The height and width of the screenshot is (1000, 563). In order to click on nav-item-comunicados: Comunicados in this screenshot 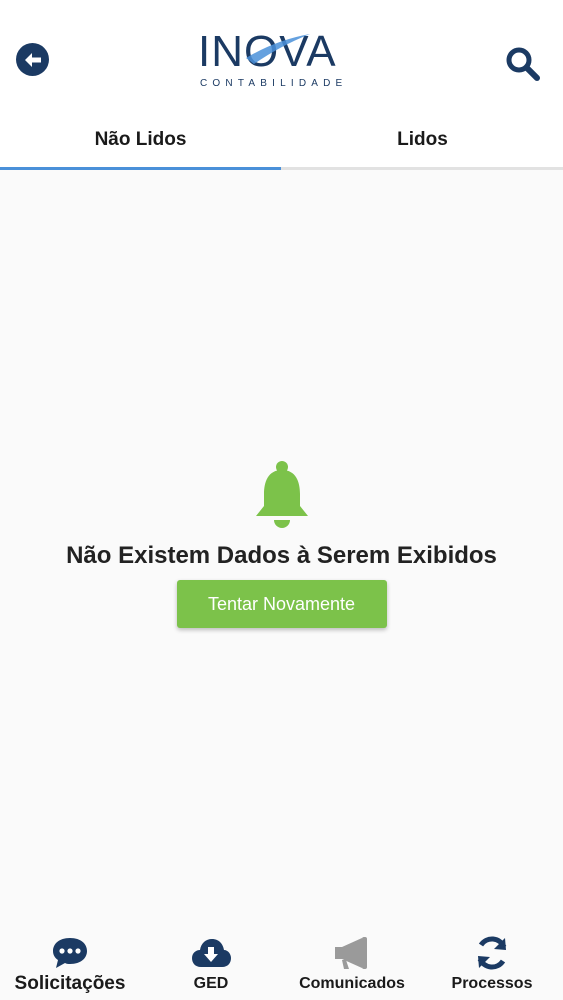, I will do `click(352, 962)`.